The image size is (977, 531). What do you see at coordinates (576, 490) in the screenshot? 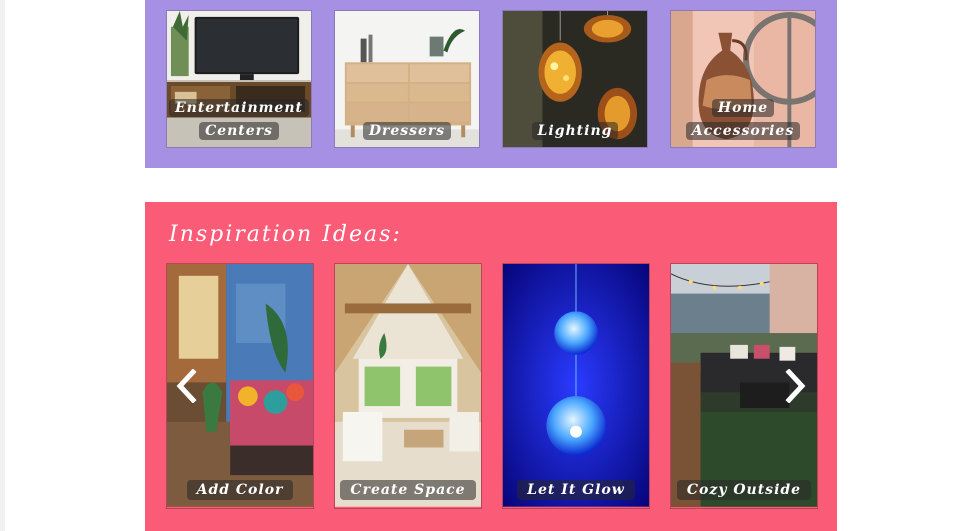
I see `inspiration-card-label: Let It Glow` at bounding box center [576, 490].